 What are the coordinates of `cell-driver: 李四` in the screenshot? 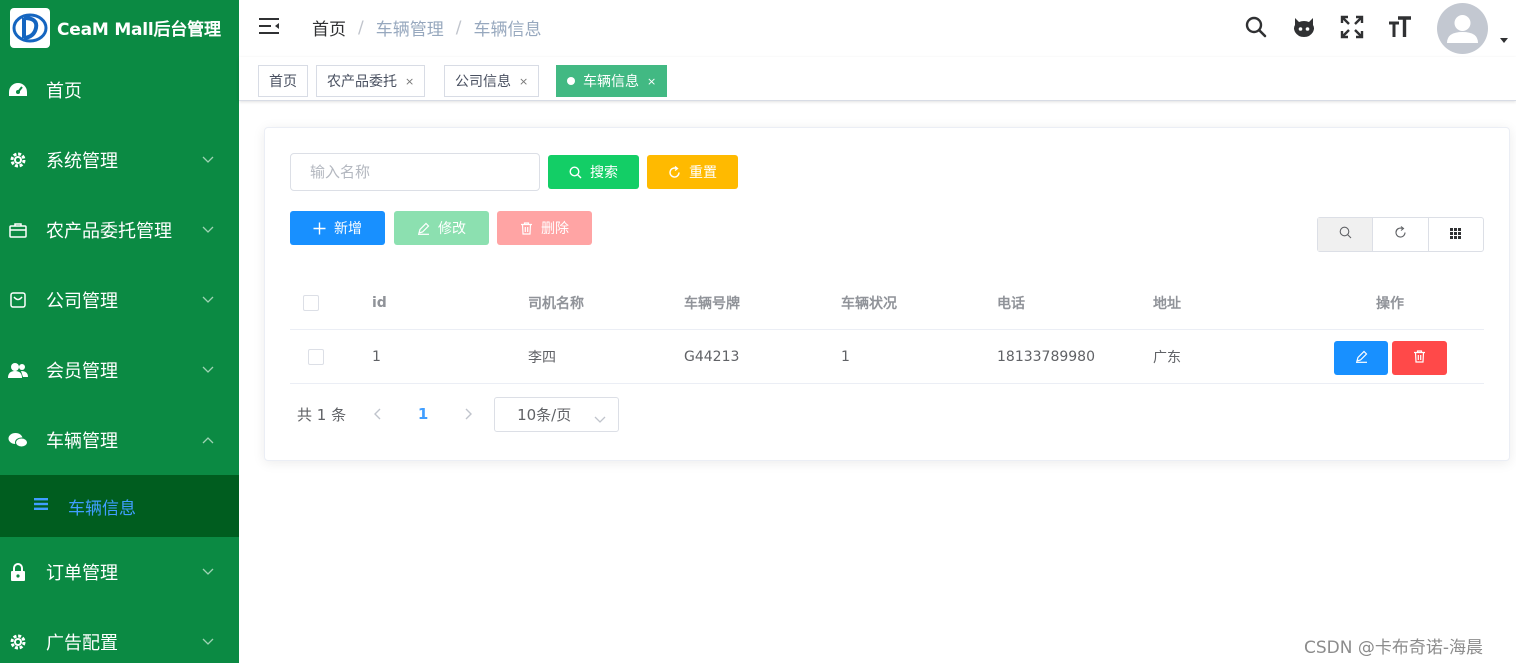 It's located at (542, 358).